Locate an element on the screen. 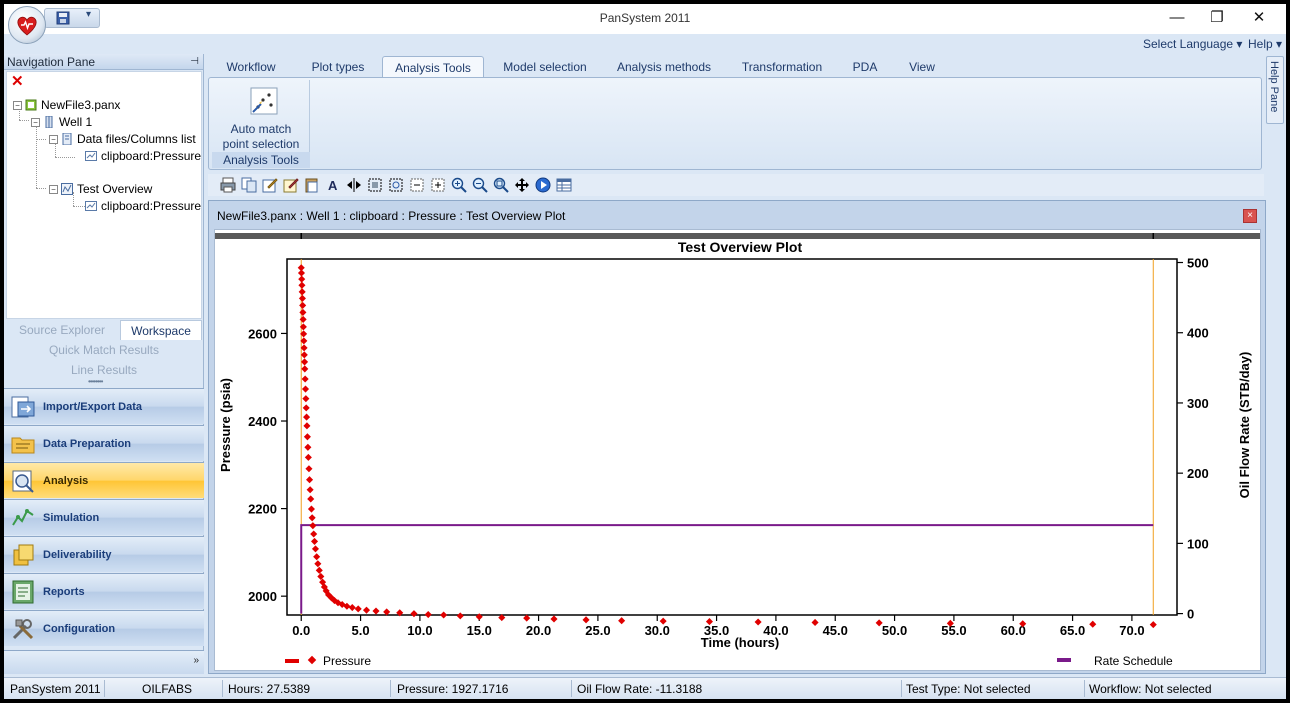 The image size is (1290, 703). y2-tick-label: 500 is located at coordinates (1198, 263).